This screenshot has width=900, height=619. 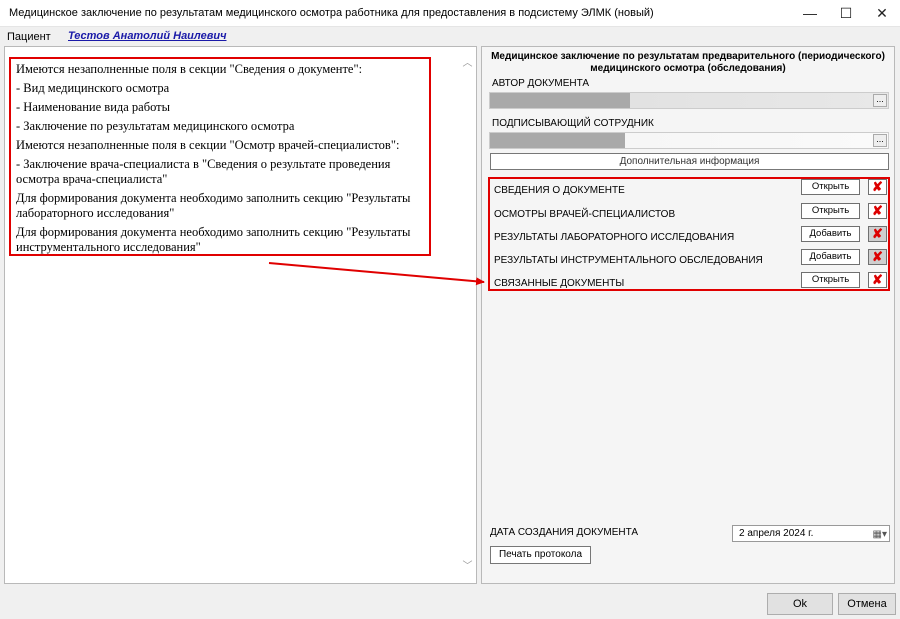 What do you see at coordinates (689, 282) in the screenshot?
I see `section-row-related-documents: СВЯЗАННЫЕ ДОКУМЕНТЫ Открыть ✘` at bounding box center [689, 282].